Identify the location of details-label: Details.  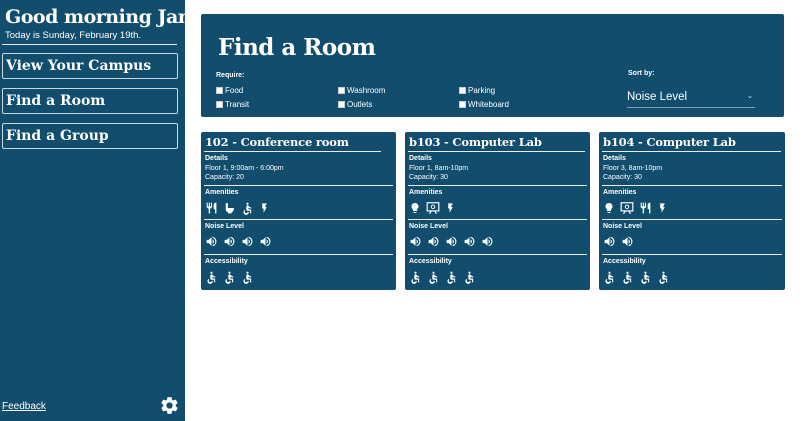
(420, 158).